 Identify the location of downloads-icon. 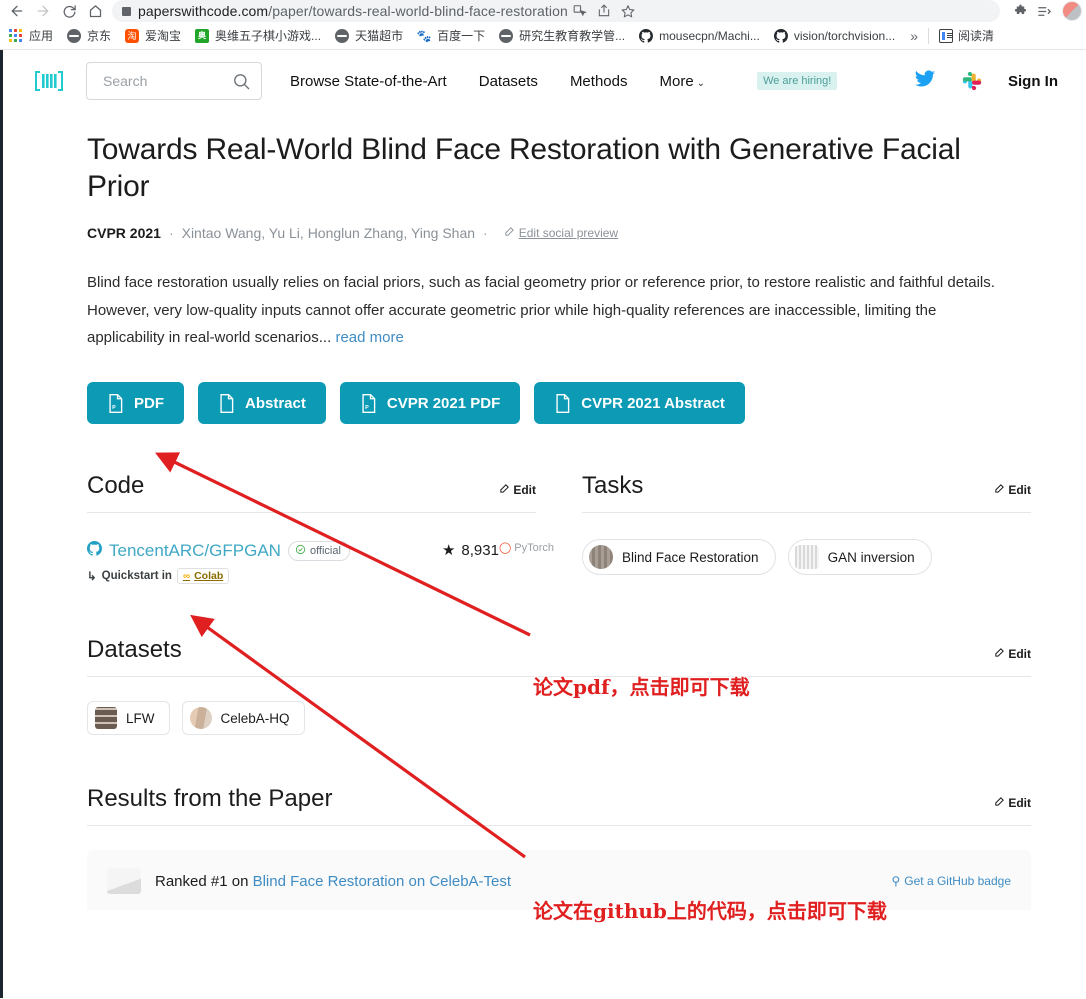
(1044, 11).